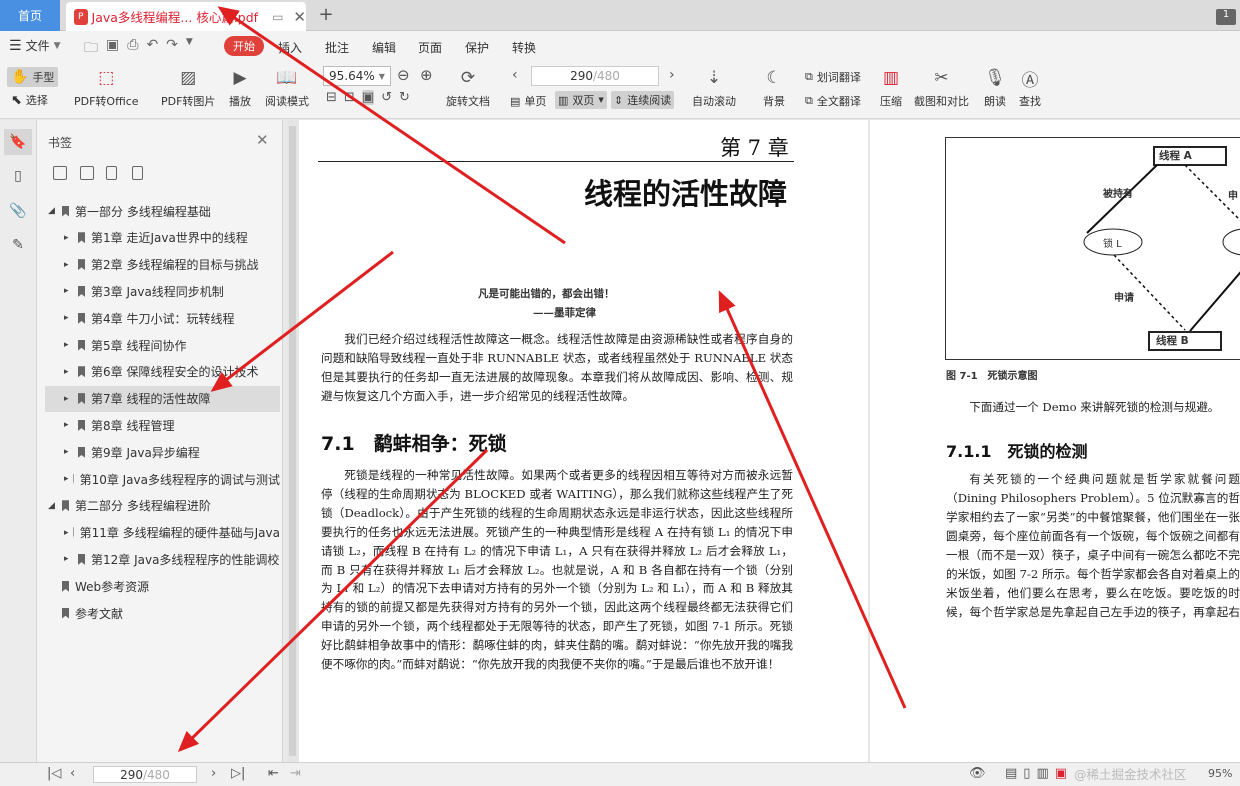  Describe the element at coordinates (430, 47) in the screenshot. I see `menu-page: 页面` at that location.